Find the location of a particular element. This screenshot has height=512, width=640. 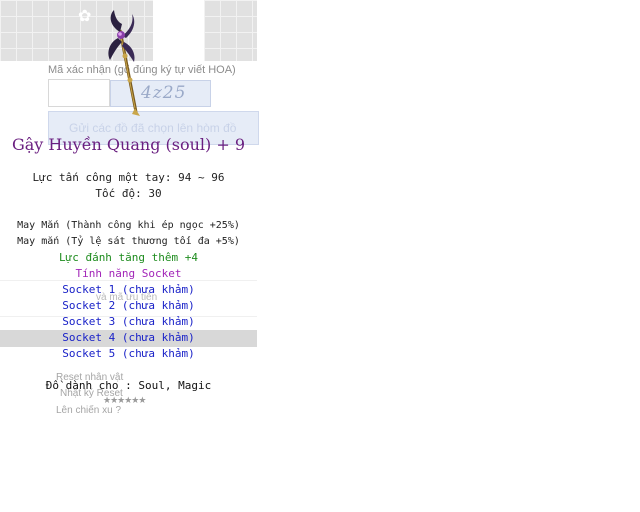

staff-icon is located at coordinates (124, 63).